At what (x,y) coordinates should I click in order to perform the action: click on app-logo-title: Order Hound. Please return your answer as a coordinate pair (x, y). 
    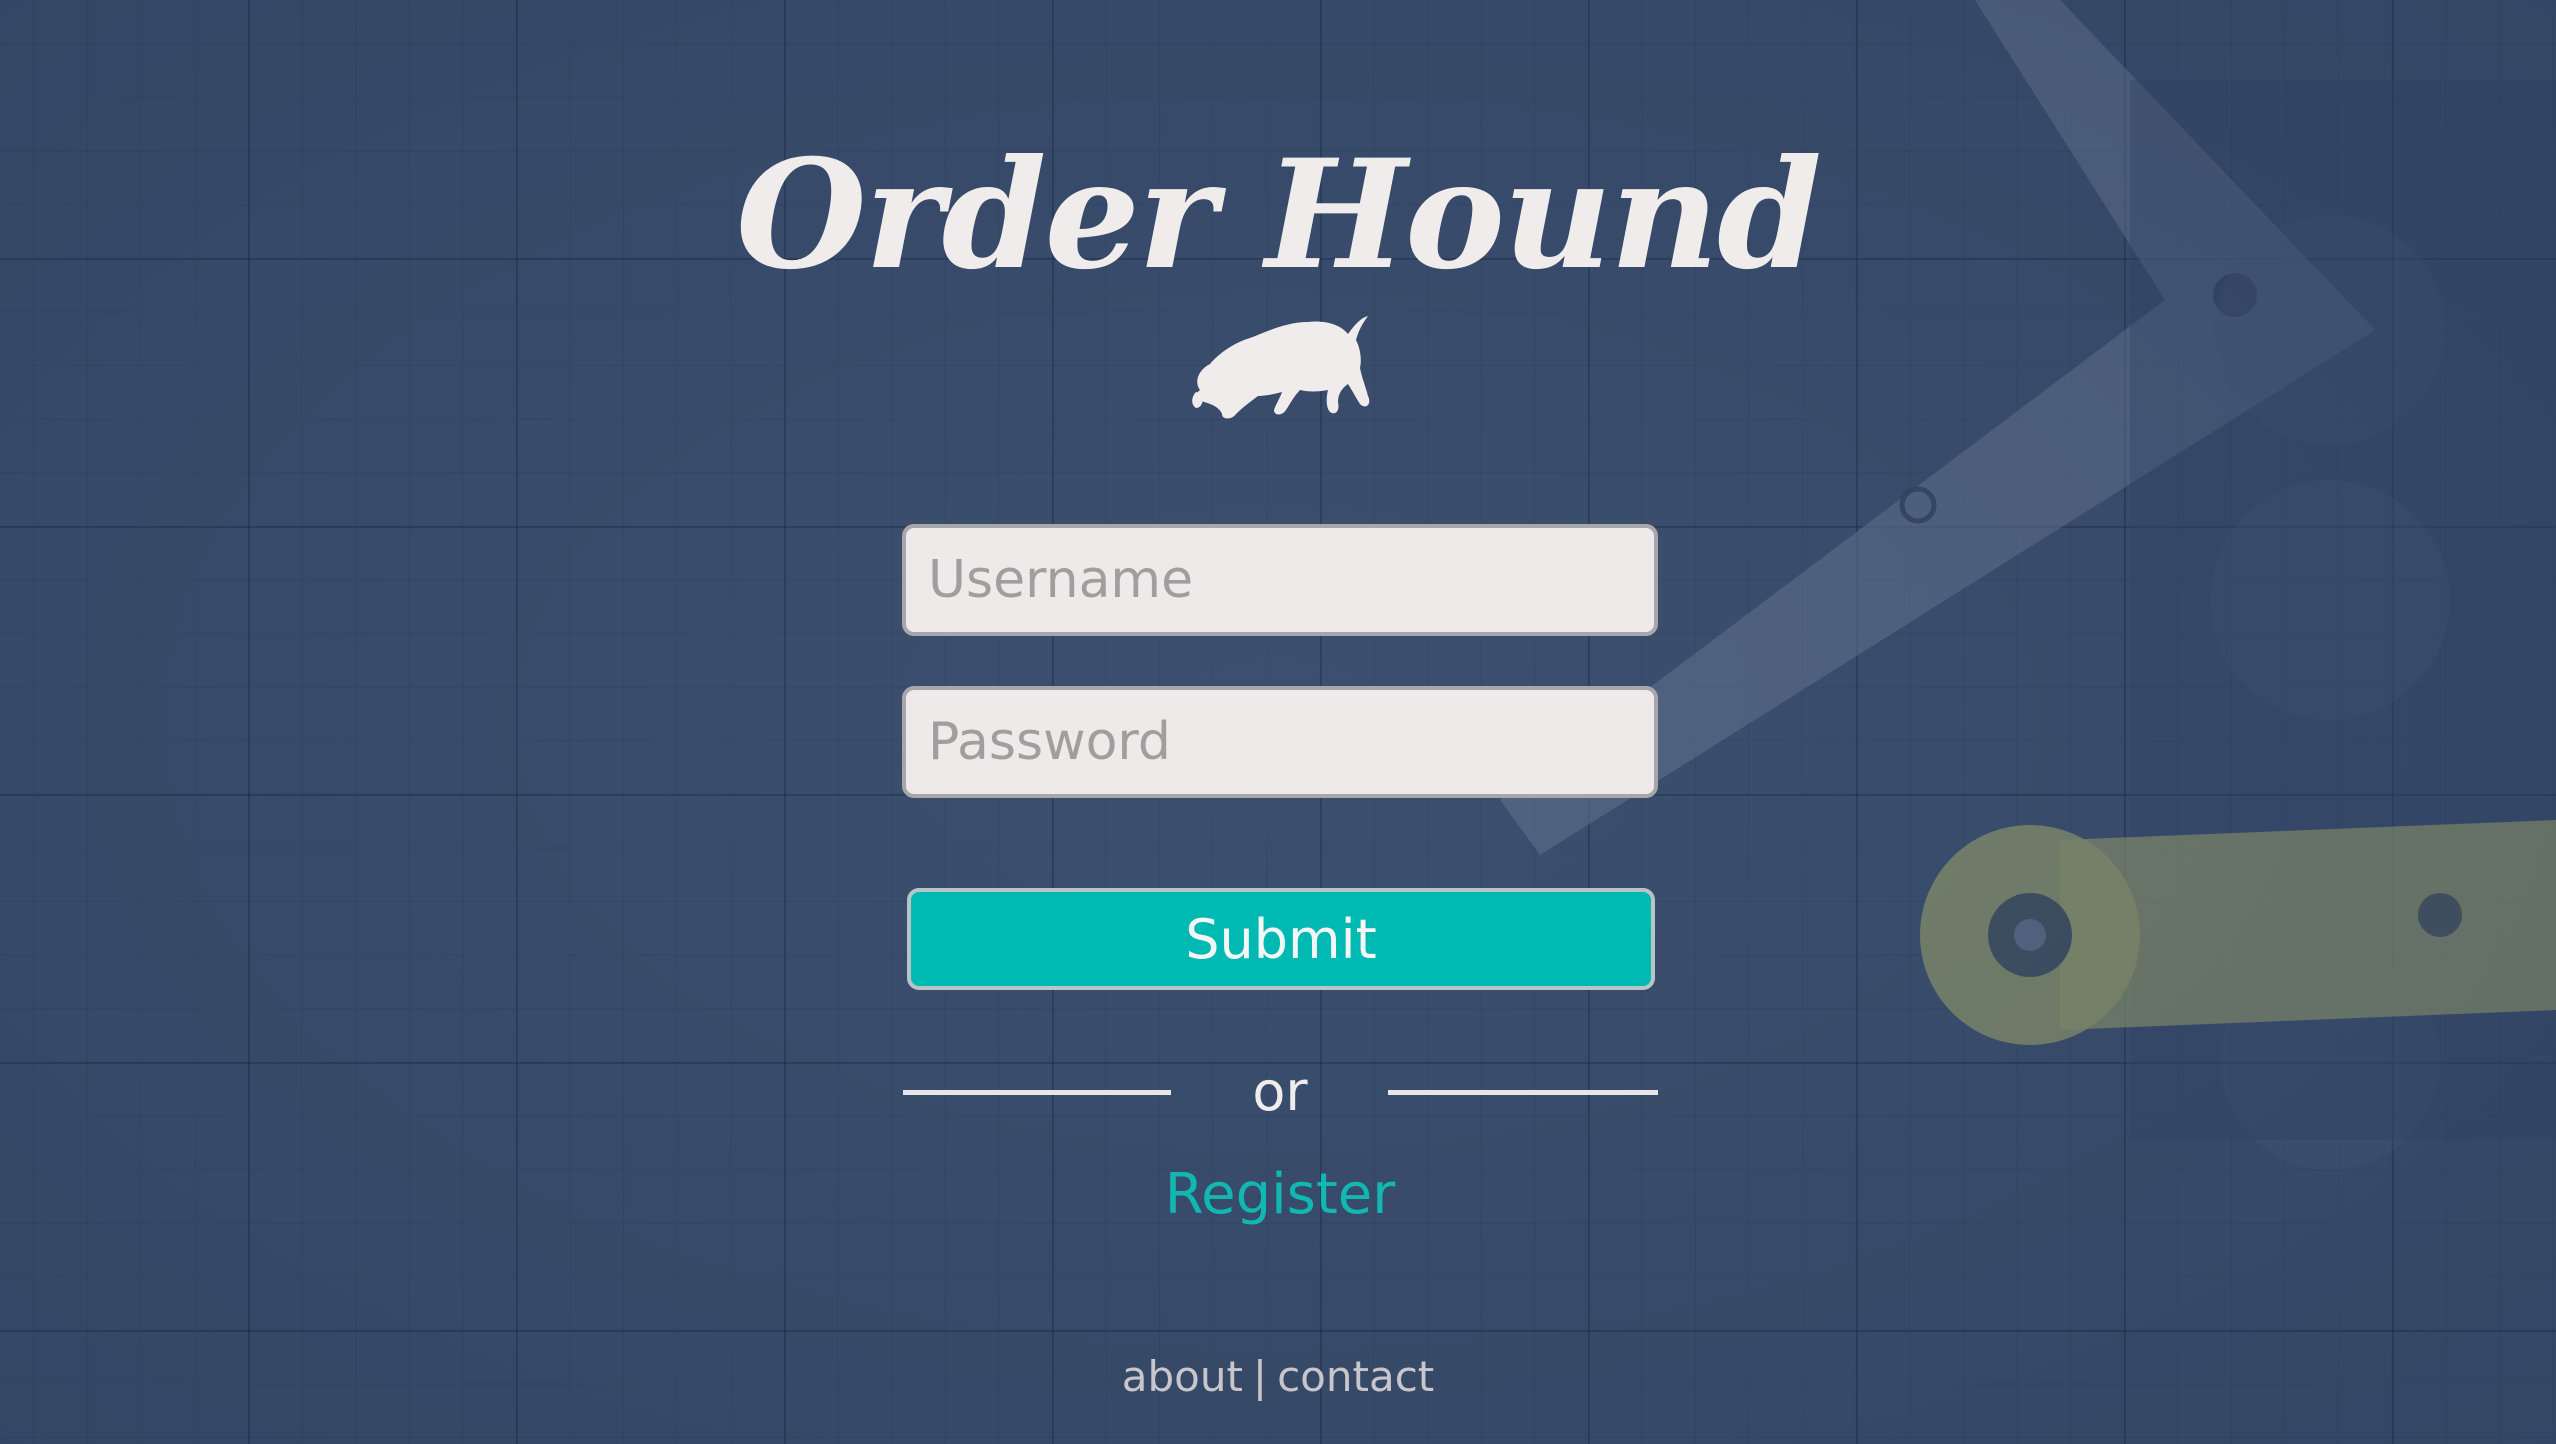
    Looking at the image, I should click on (1278, 215).